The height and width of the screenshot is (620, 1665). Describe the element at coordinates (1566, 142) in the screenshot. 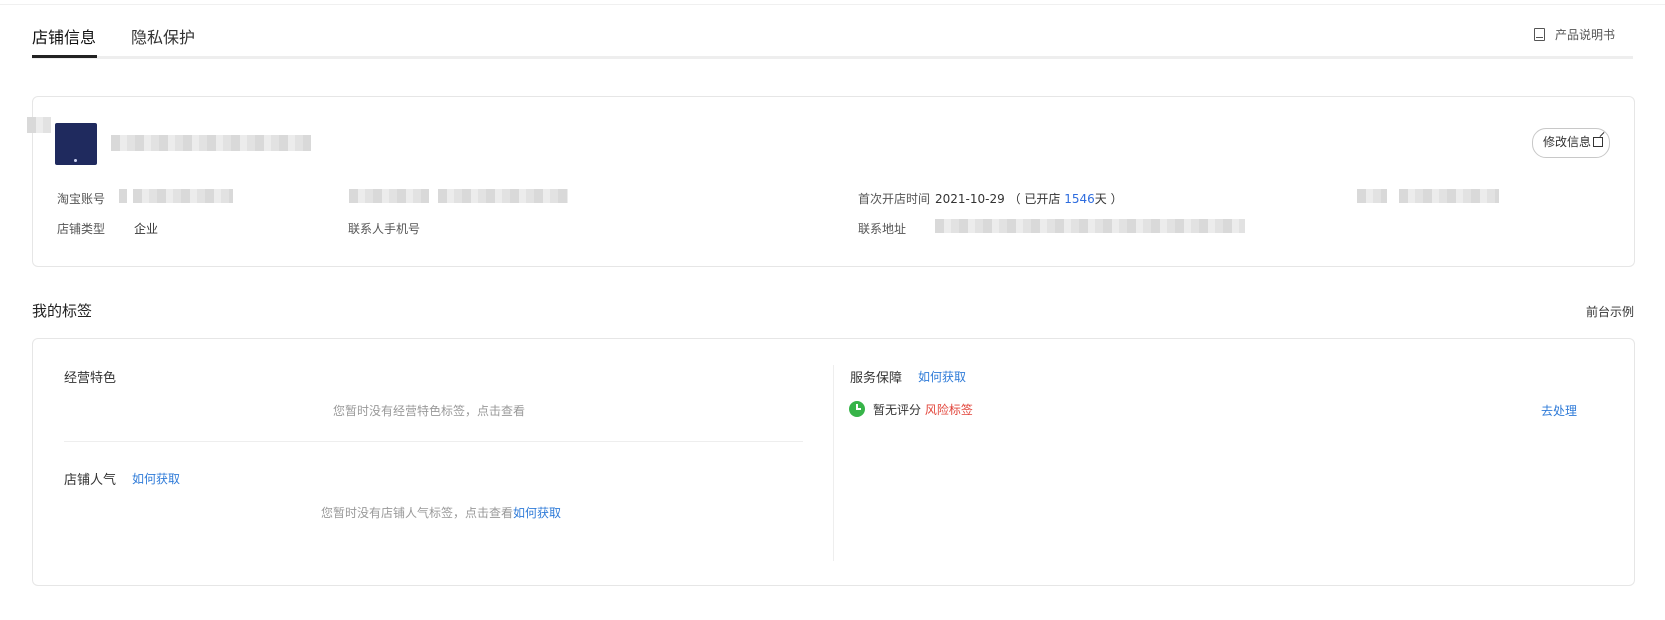

I see `edit-info-label: 修改信息` at that location.